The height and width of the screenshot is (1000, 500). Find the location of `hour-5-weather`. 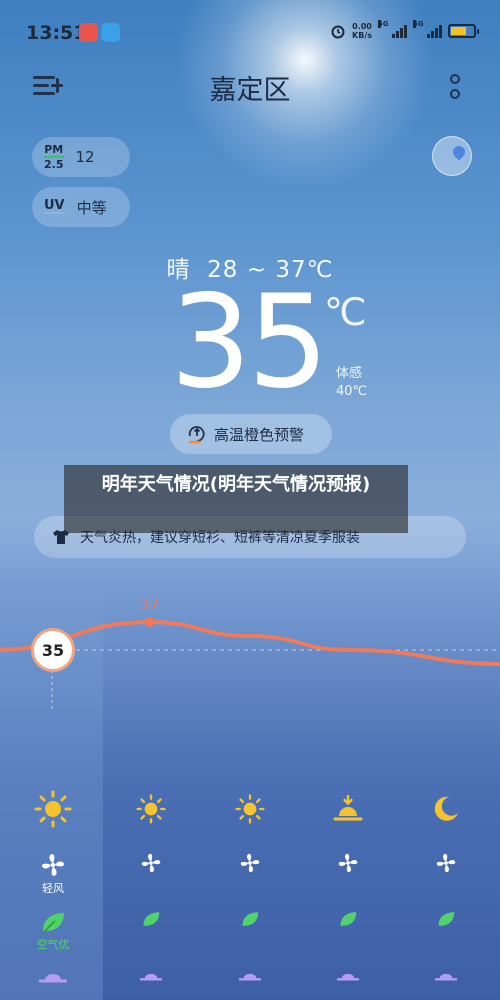

hour-5-weather is located at coordinates (446, 807).